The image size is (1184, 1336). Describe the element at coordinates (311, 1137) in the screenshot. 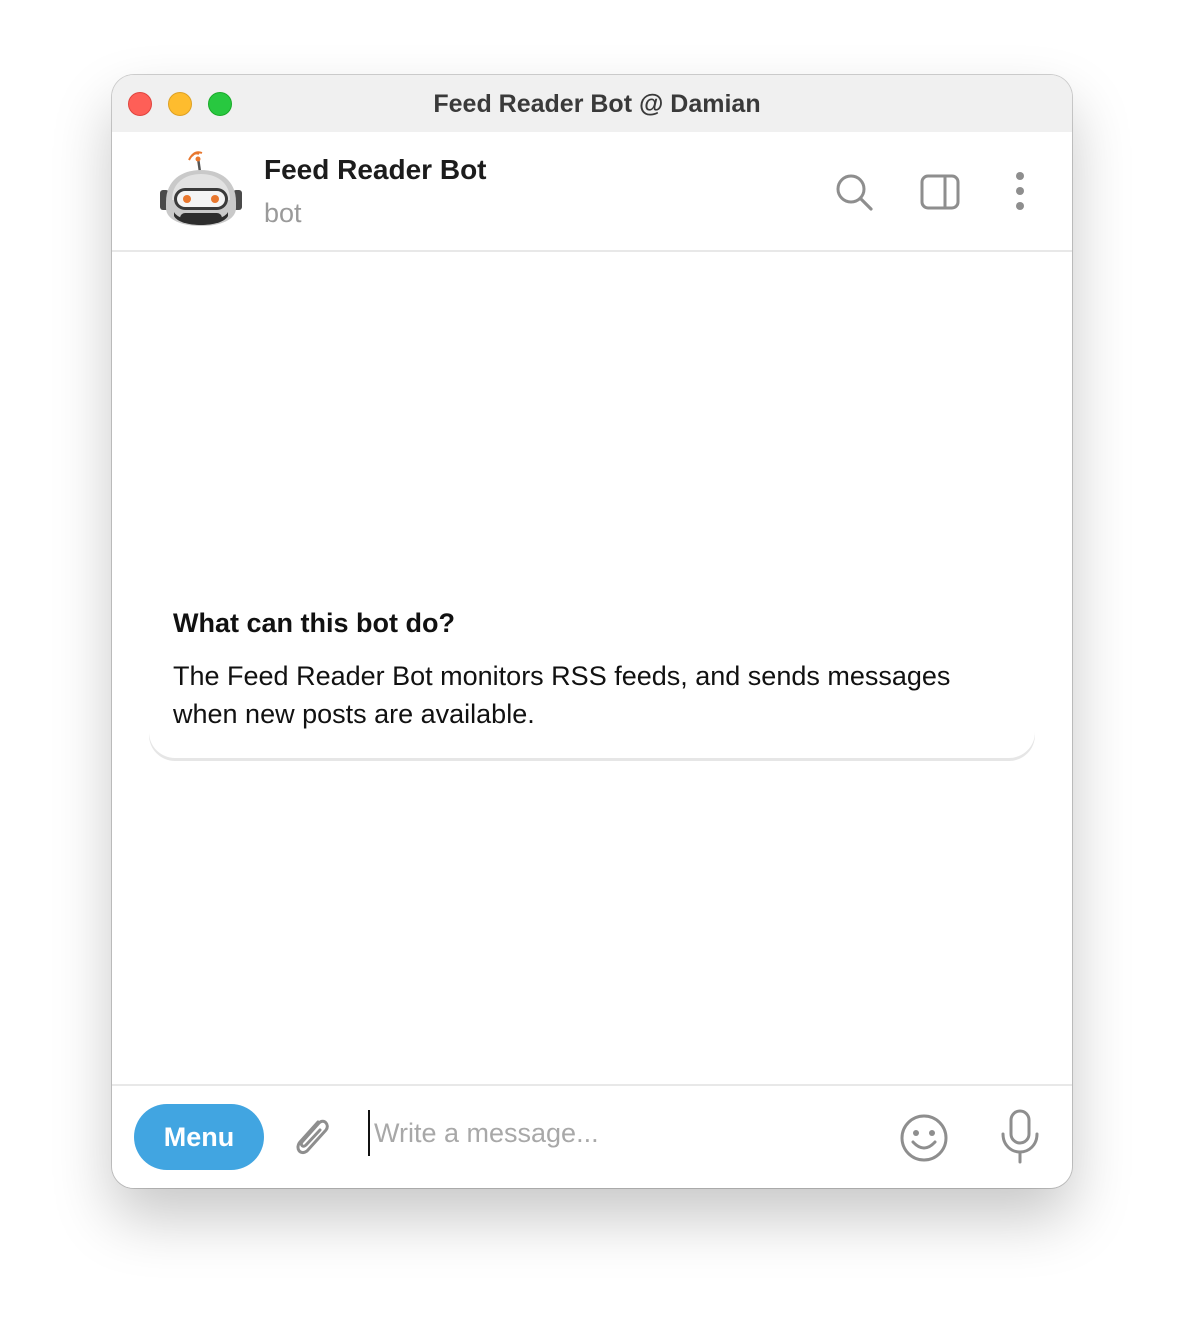

I see `paperclip-icon` at that location.